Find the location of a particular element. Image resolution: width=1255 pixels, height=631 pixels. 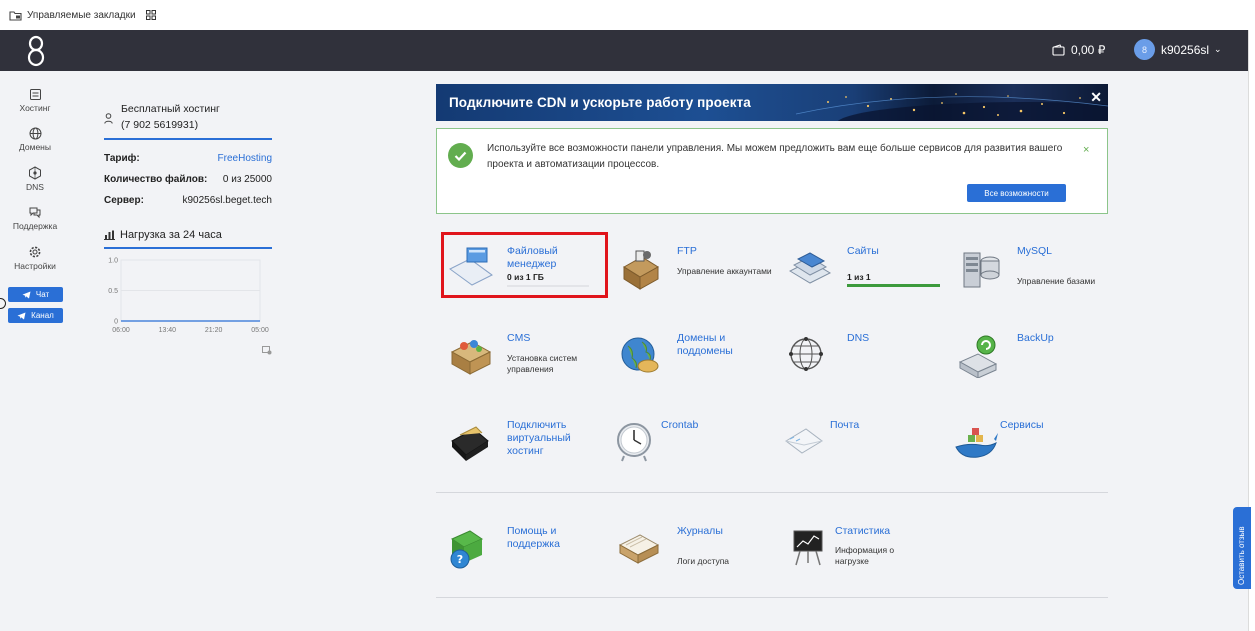

chart-y-tick-label: 1.0 is located at coordinates (113, 261).